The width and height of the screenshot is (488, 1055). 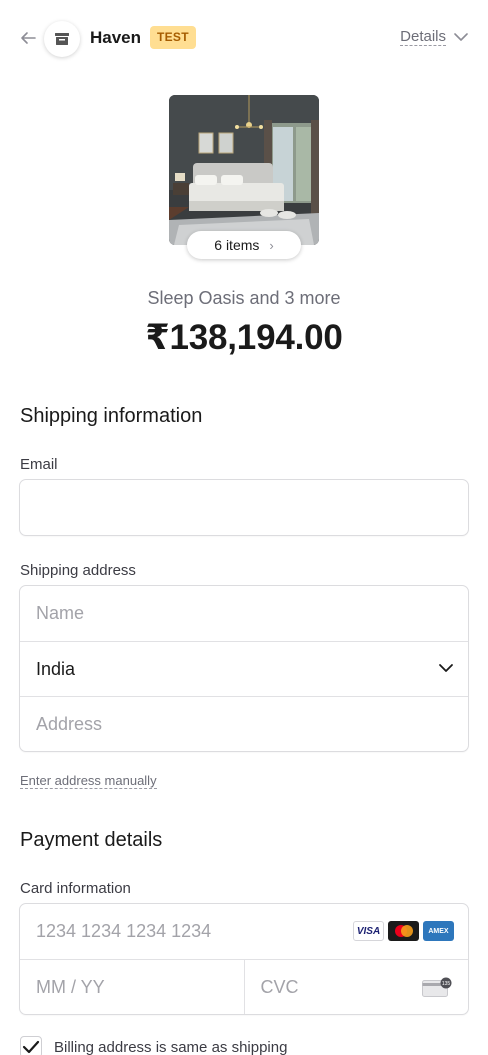 I want to click on details-toggle: Details, so click(x=434, y=37).